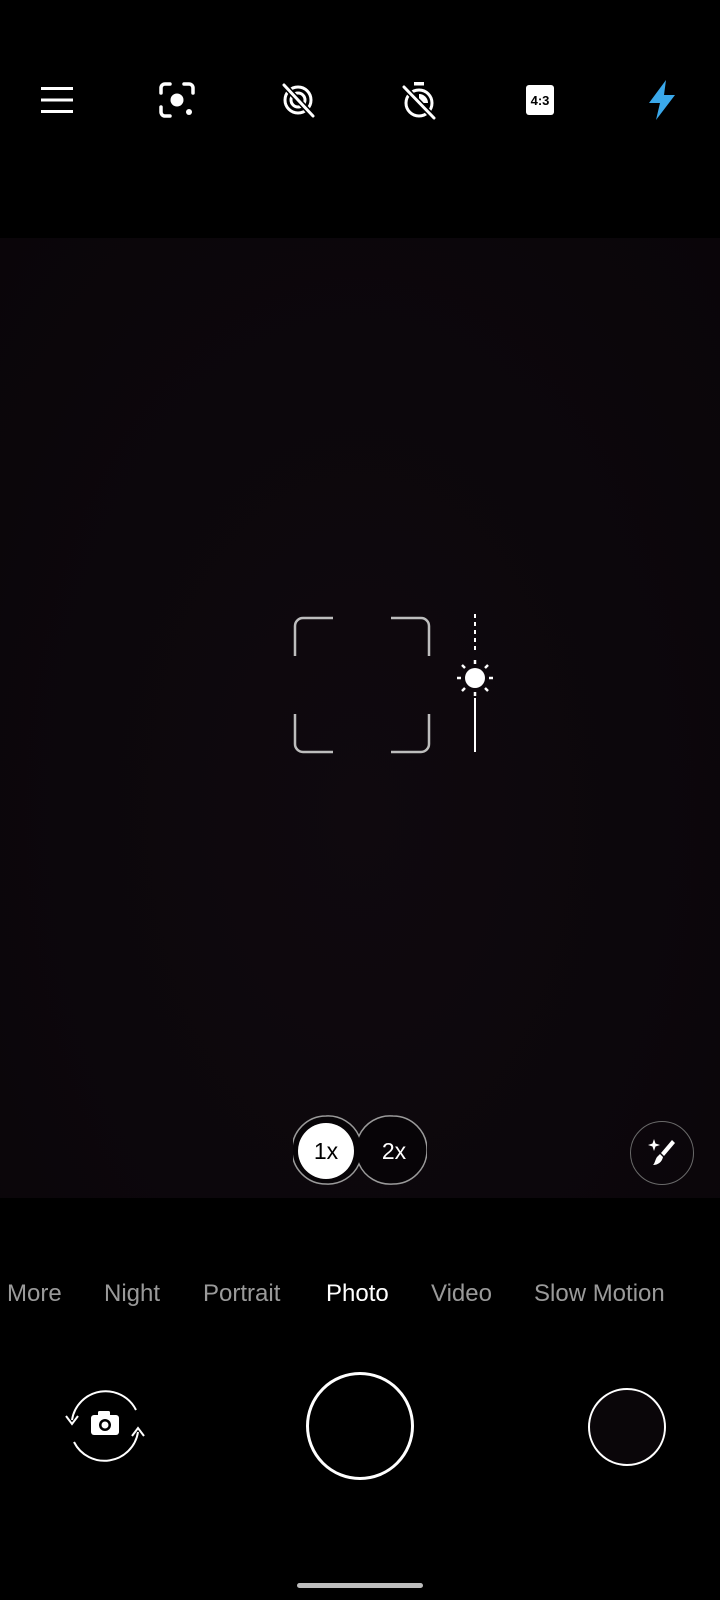 The width and height of the screenshot is (720, 1600). I want to click on mode-portrait: Portrait, so click(241, 1294).